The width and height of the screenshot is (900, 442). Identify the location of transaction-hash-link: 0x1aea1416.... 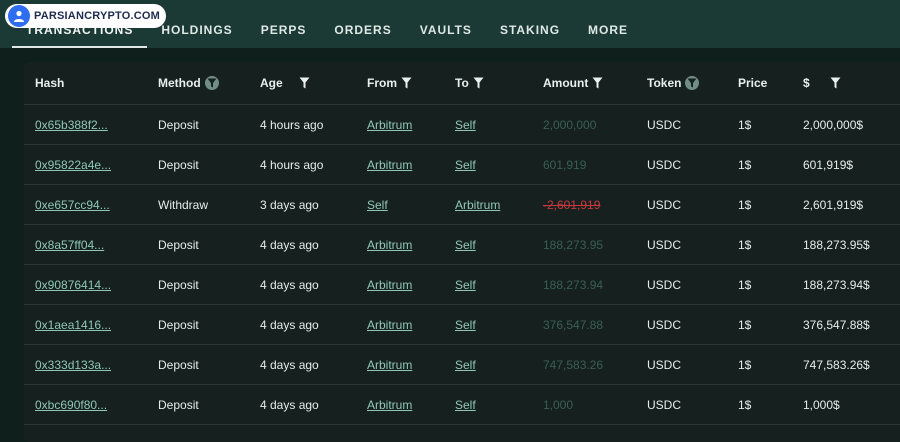
(73, 325).